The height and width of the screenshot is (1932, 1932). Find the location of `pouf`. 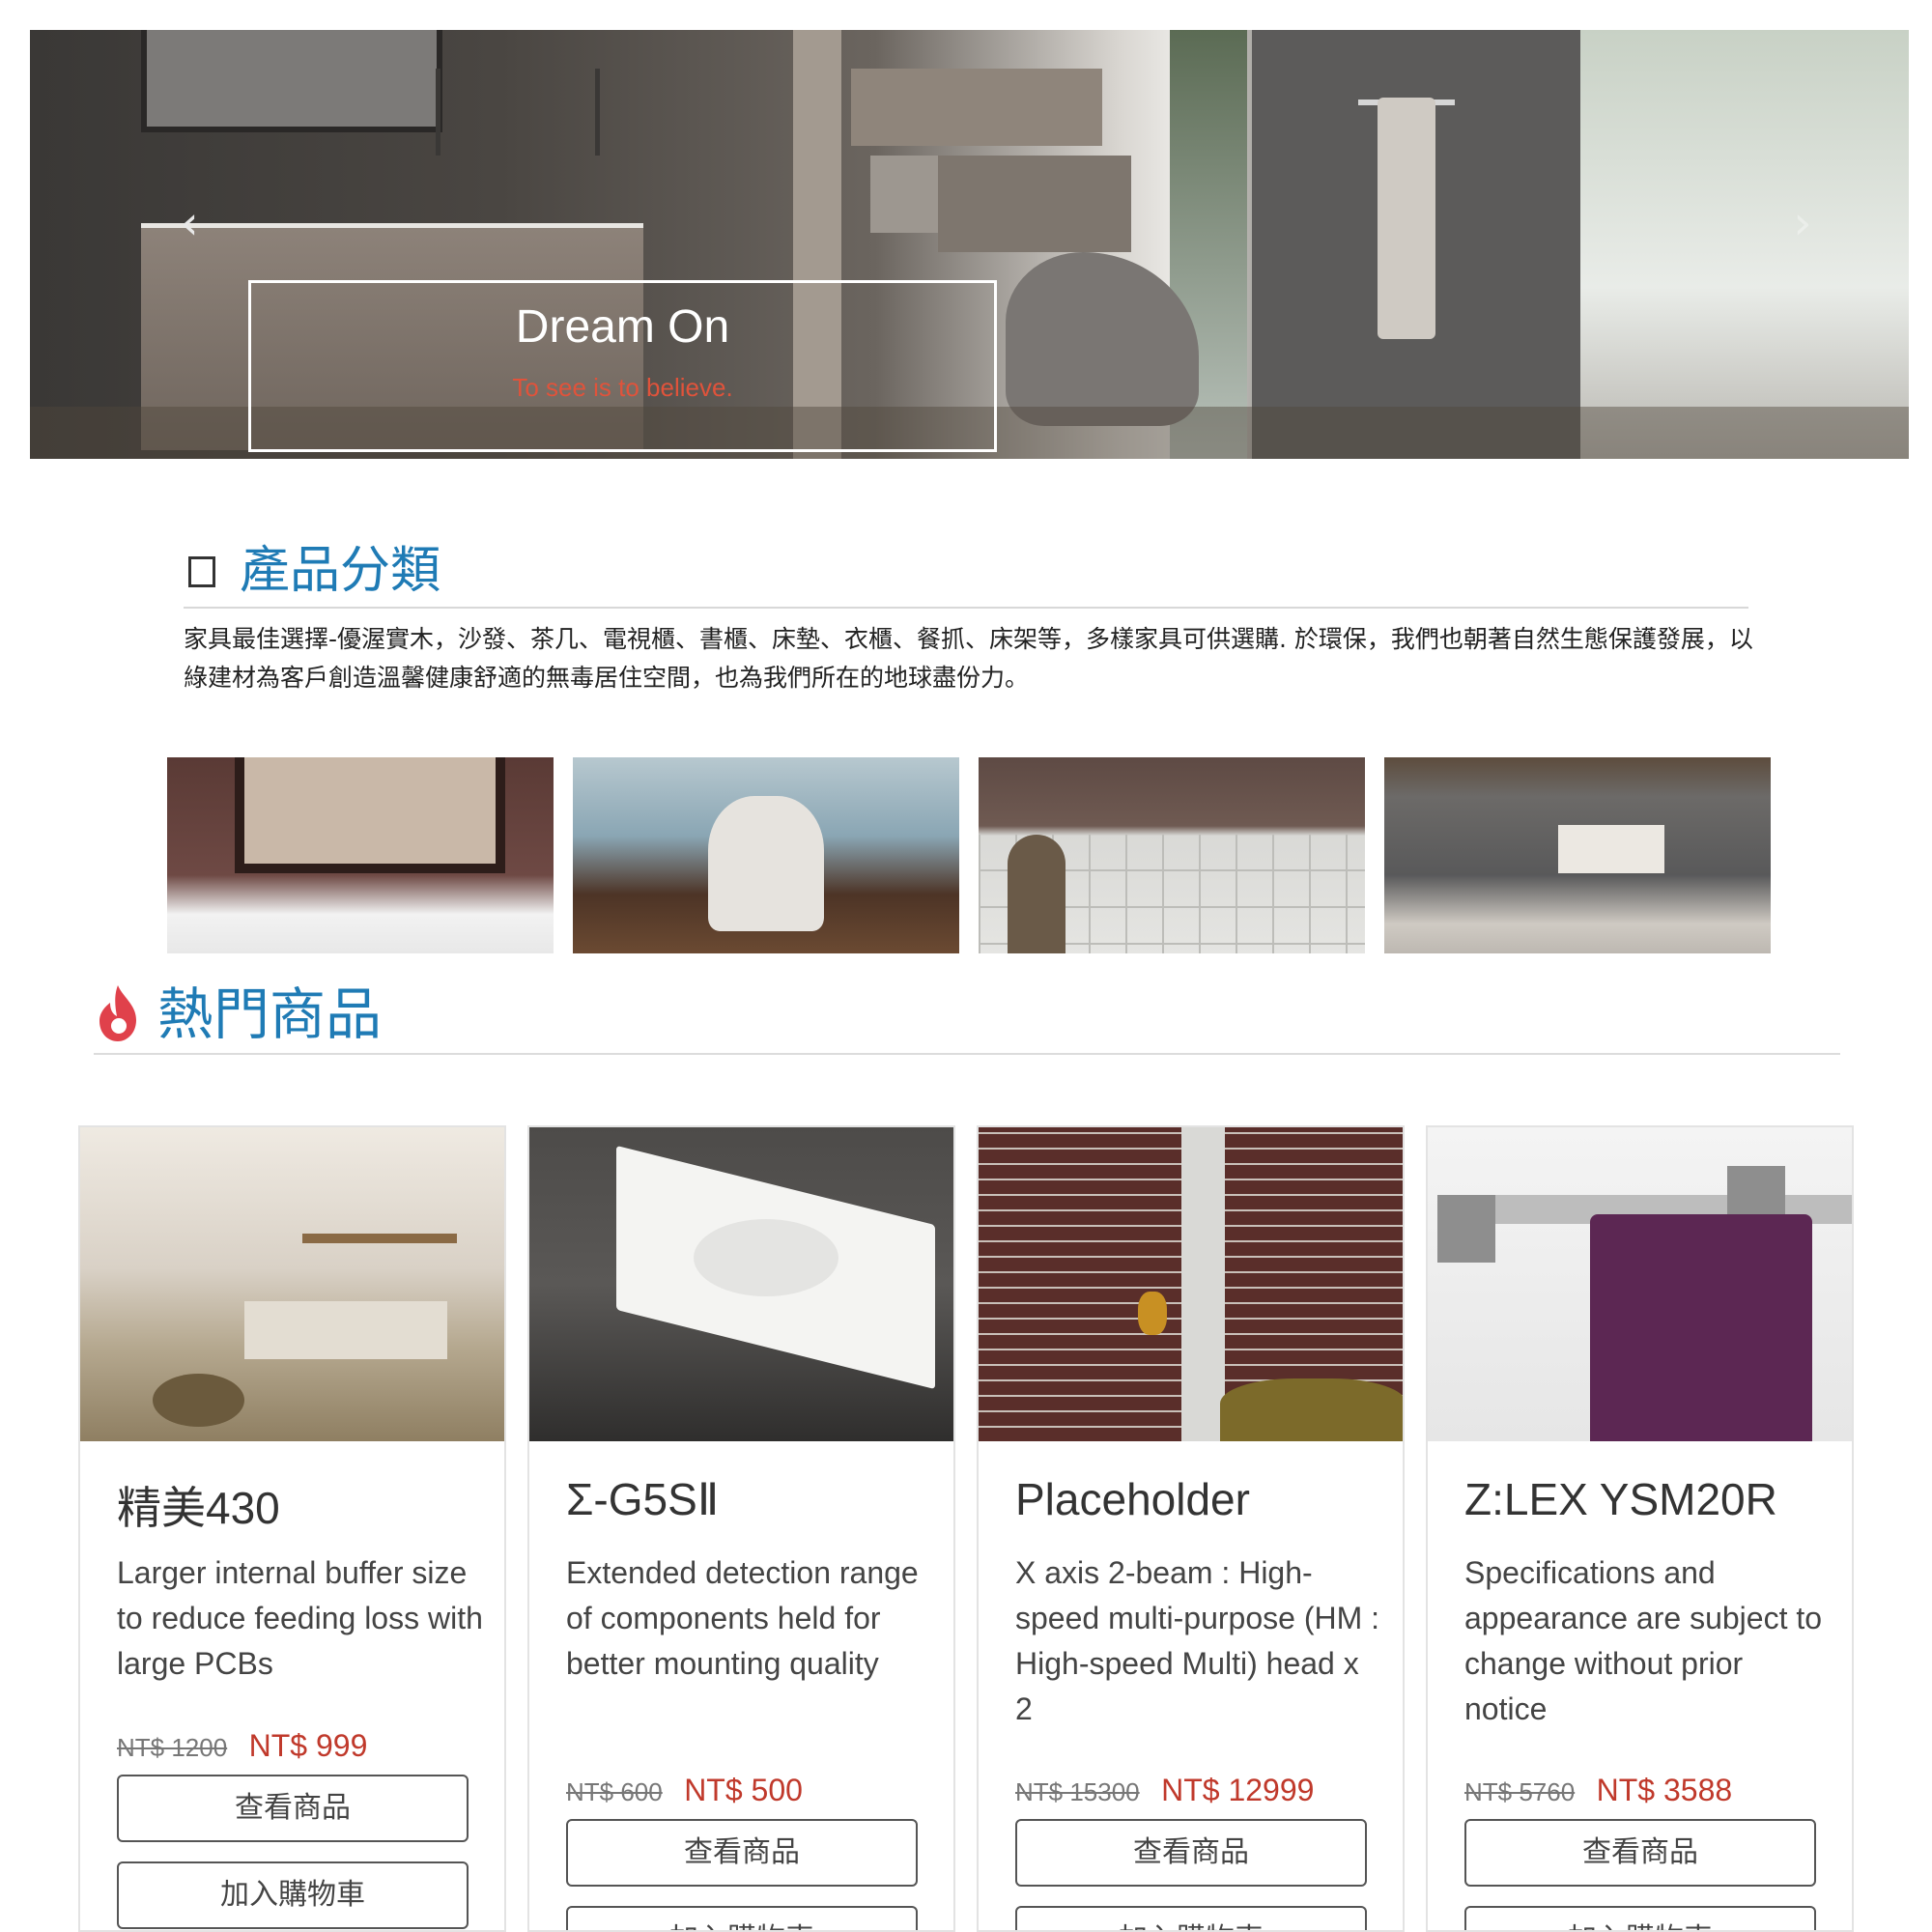

pouf is located at coordinates (198, 1400).